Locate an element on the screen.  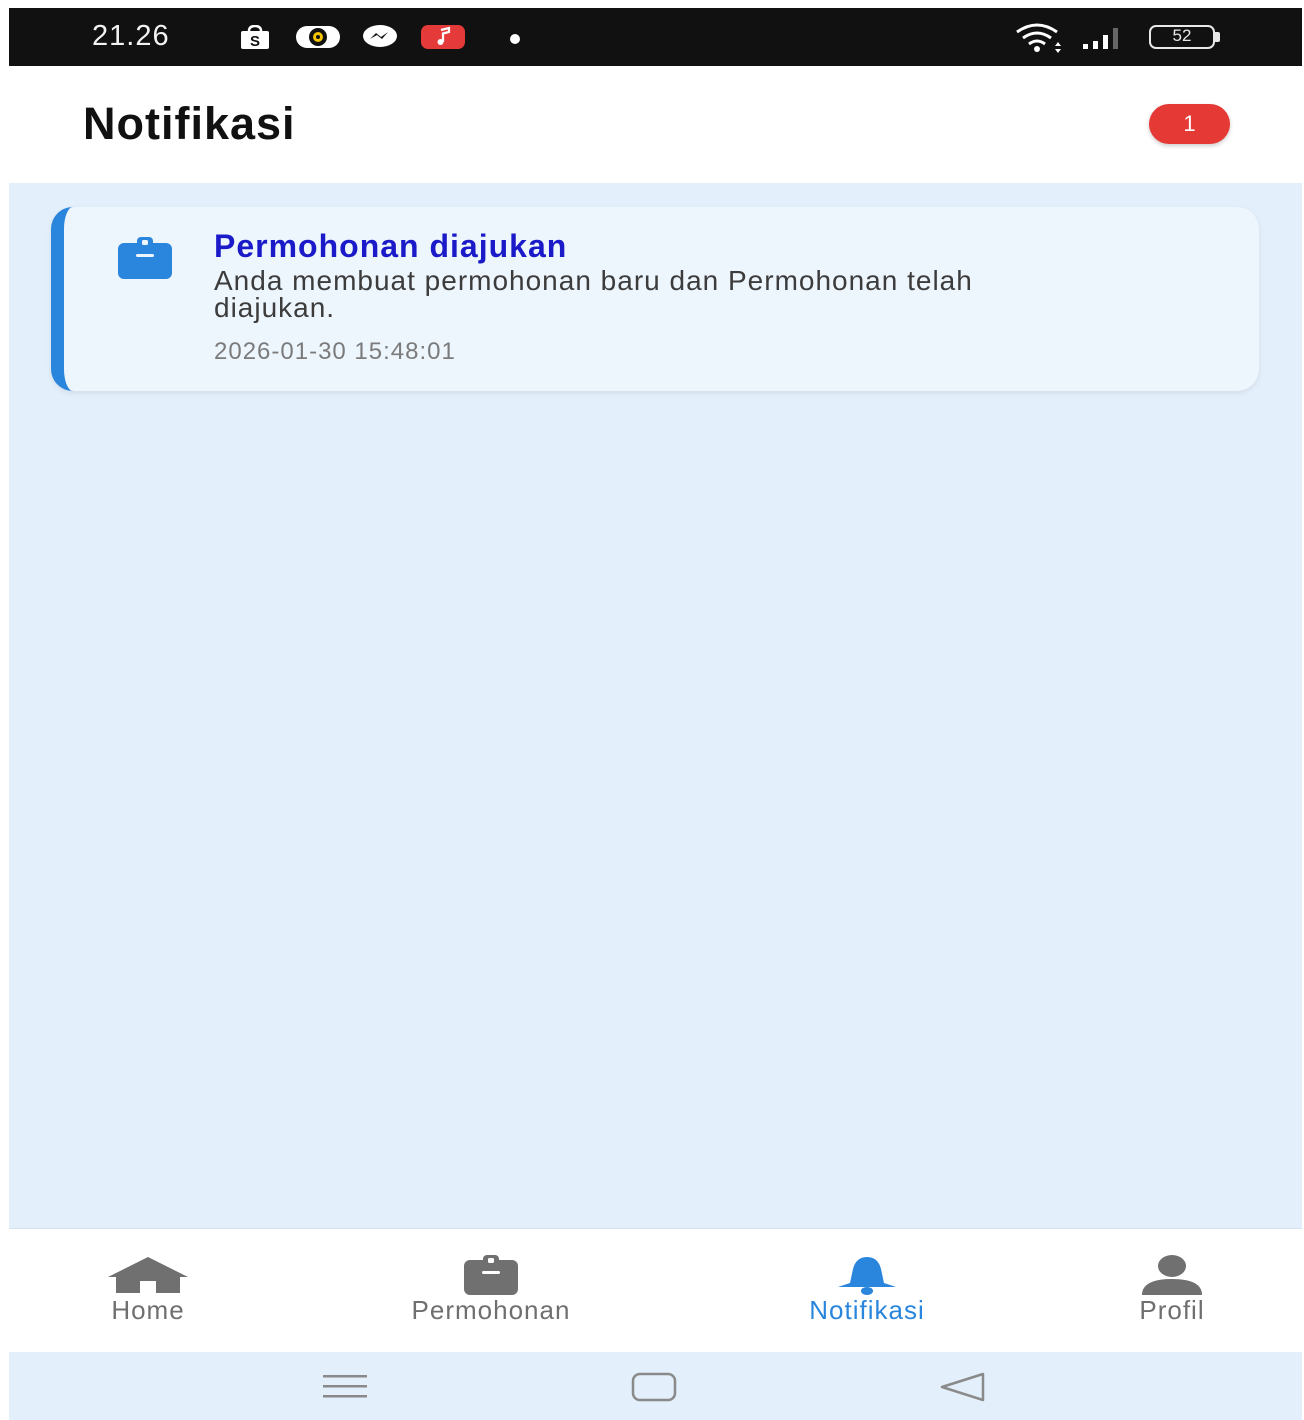
notification-timestamp: 2026-01-30 15:48:01 is located at coordinates (335, 351).